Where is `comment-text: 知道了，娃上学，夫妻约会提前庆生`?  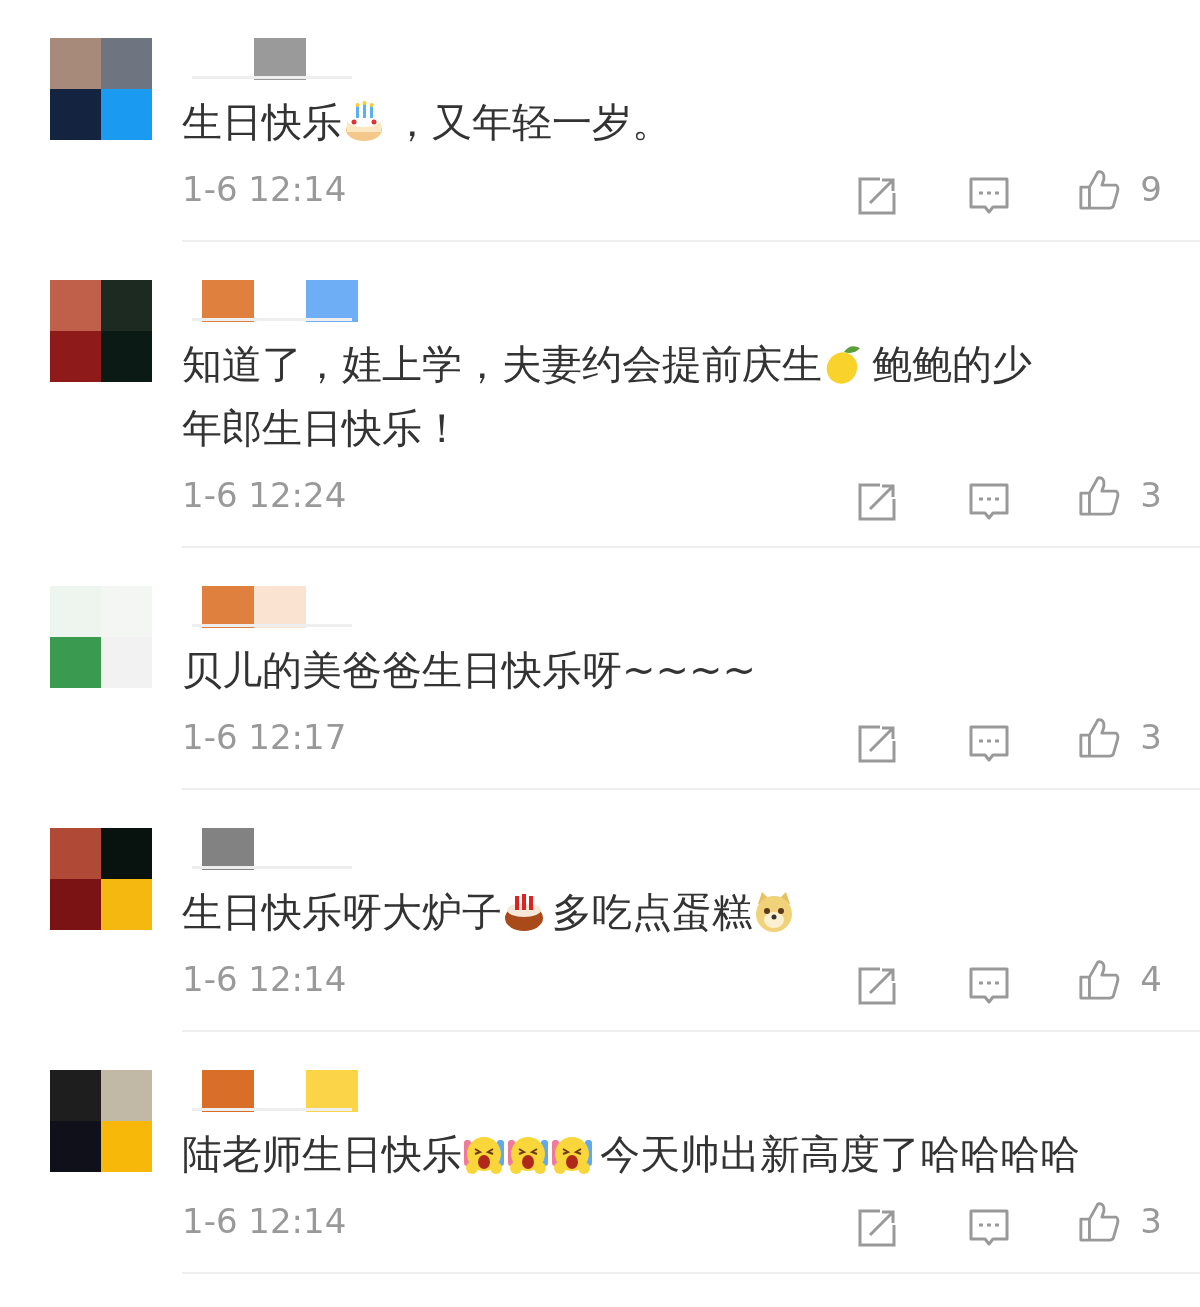 comment-text: 知道了，娃上学，夫妻约会提前庆生 is located at coordinates (502, 364).